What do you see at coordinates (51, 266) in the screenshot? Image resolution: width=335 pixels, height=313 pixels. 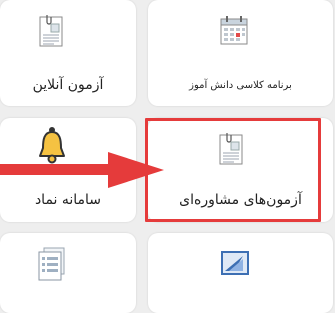 I see `list-icon` at bounding box center [51, 266].